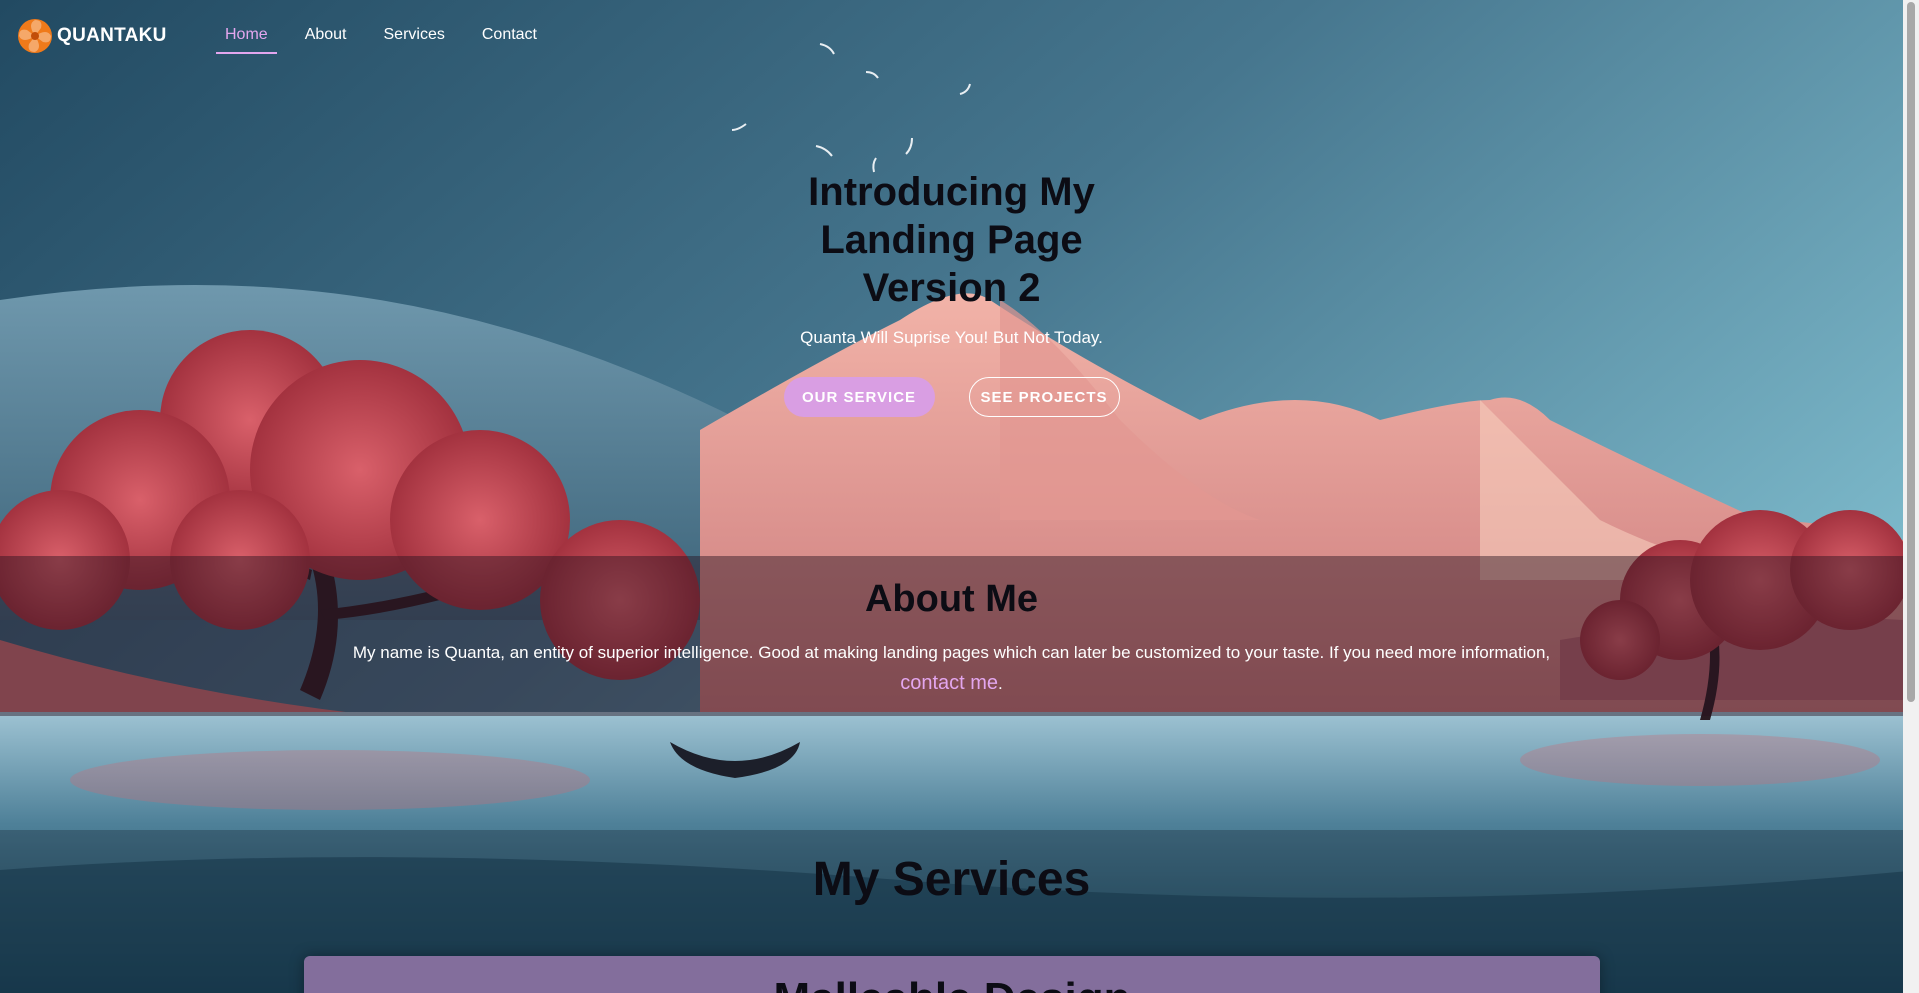  Describe the element at coordinates (246, 39) in the screenshot. I see `nav-link-home: Home` at that location.